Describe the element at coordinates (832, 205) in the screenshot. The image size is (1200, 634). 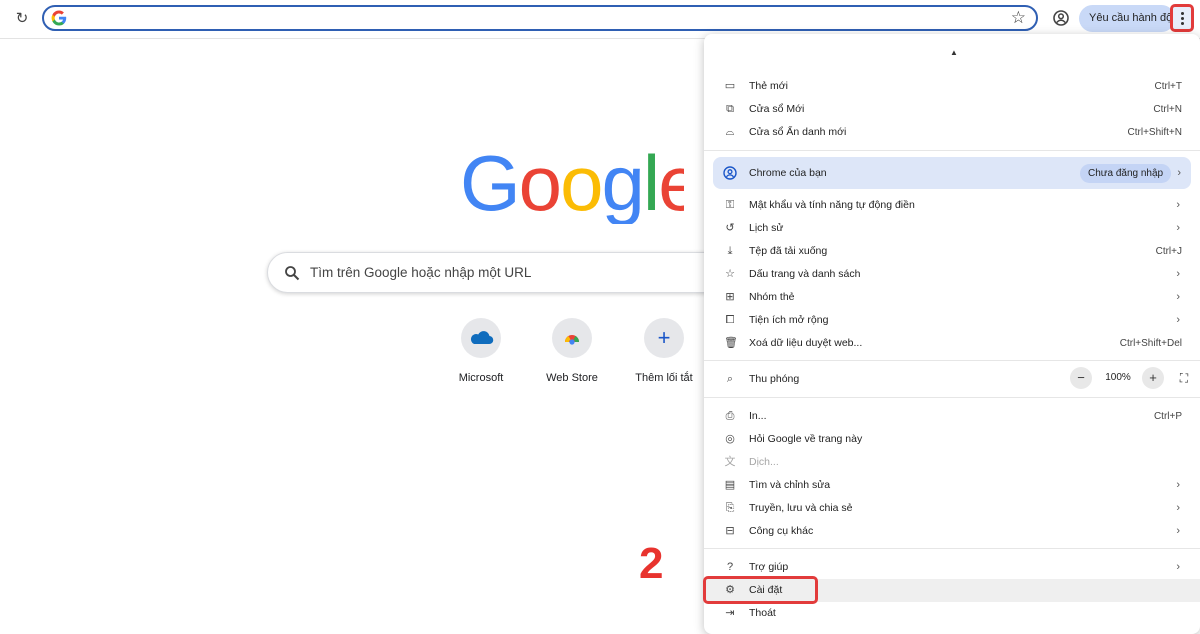
I see `menu-item-label: Mật khẩu và tính năng tự động điền` at that location.